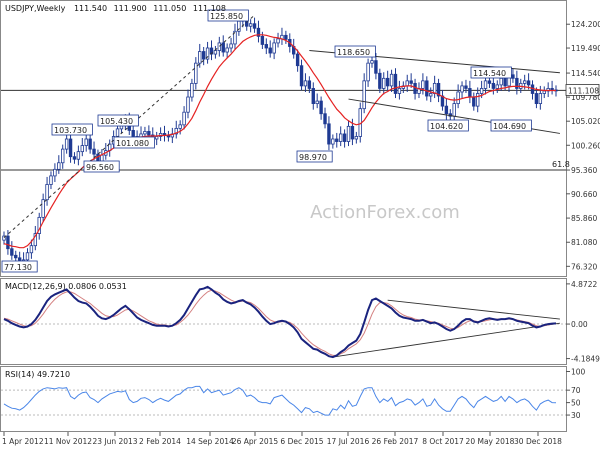  I want to click on price-y-tick-label: 90.660, so click(584, 194).